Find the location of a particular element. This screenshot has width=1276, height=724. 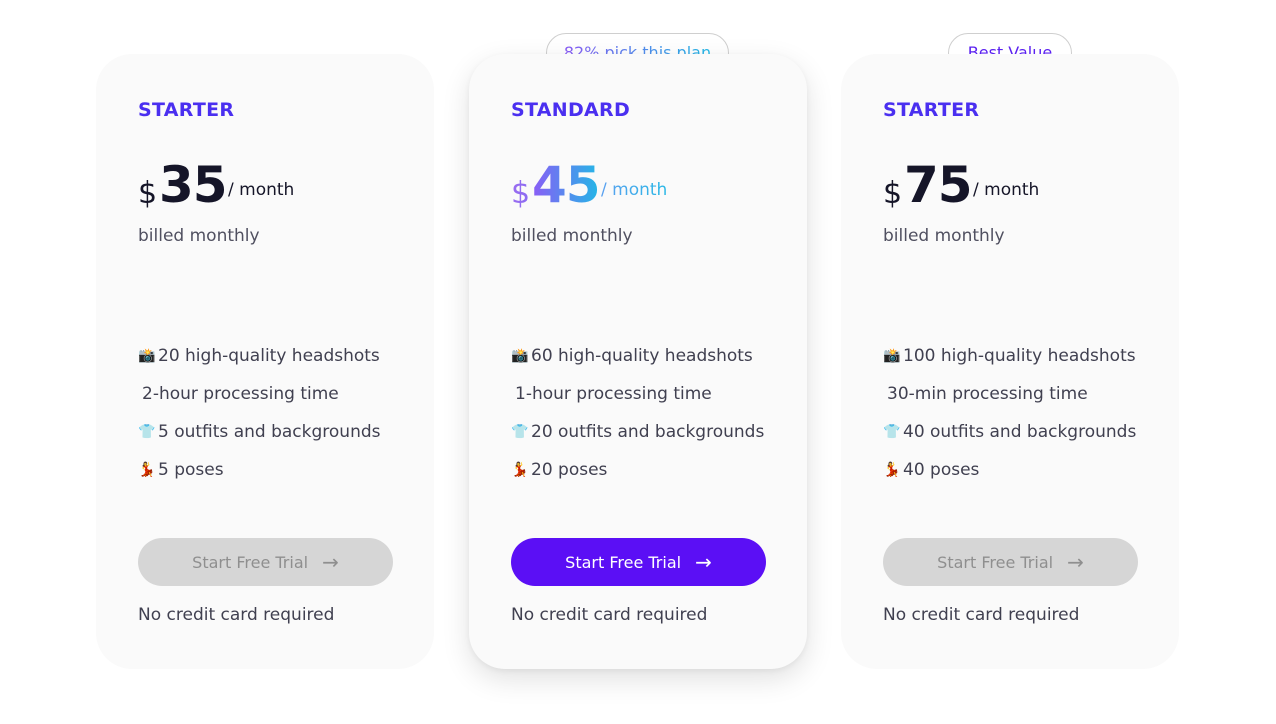

price-amount: 45 is located at coordinates (566, 185).